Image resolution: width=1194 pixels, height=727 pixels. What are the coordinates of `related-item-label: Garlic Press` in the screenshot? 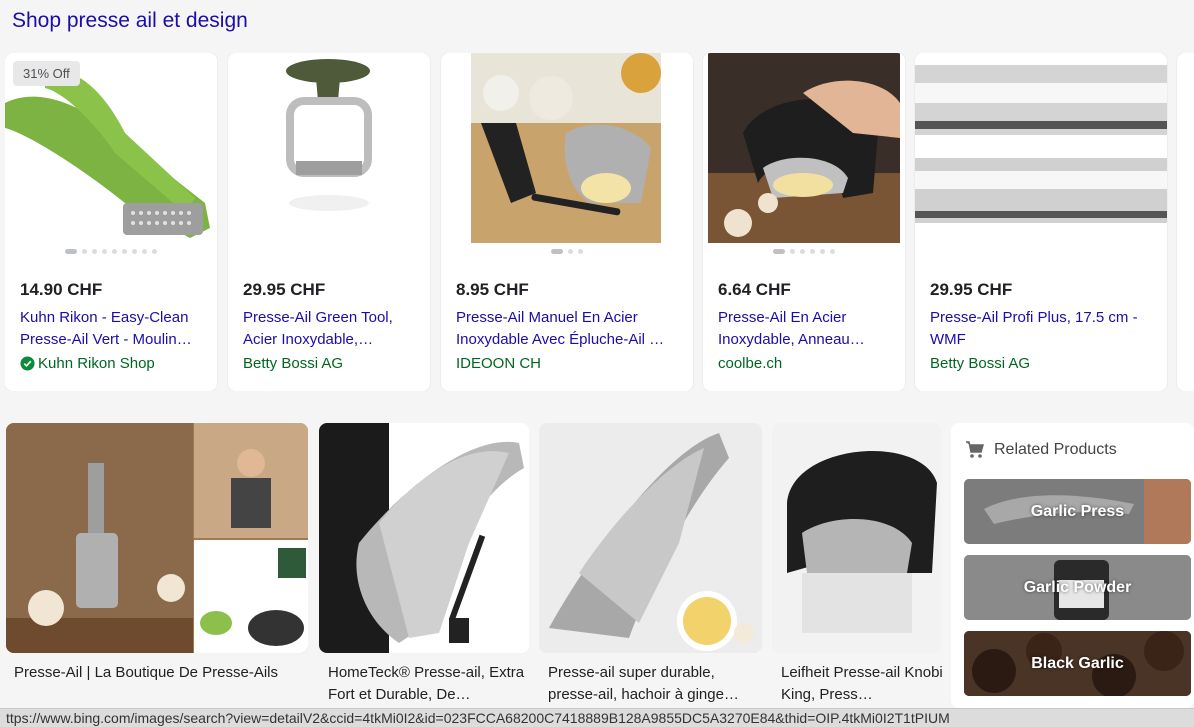 It's located at (1077, 511).